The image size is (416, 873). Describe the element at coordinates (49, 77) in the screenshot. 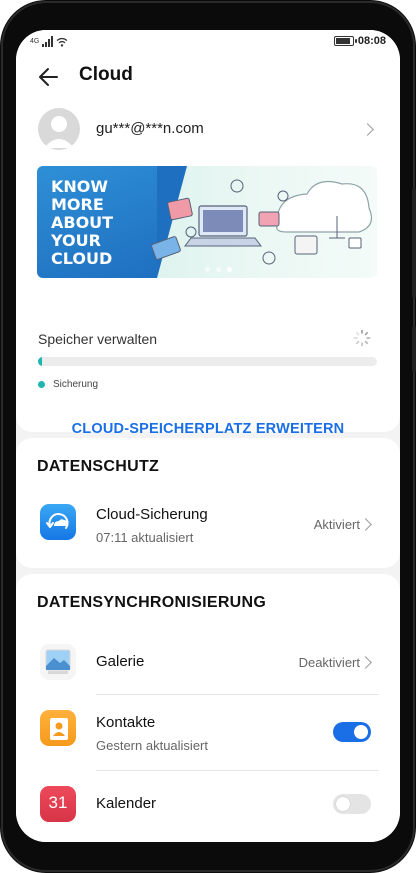

I see `back-arrow-icon` at that location.